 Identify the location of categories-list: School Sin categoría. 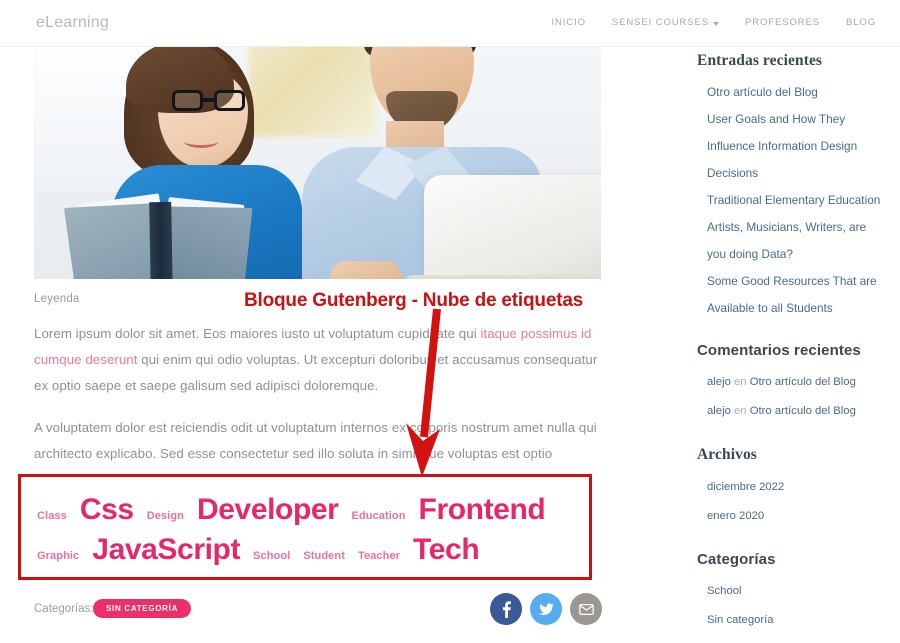
(792, 606).